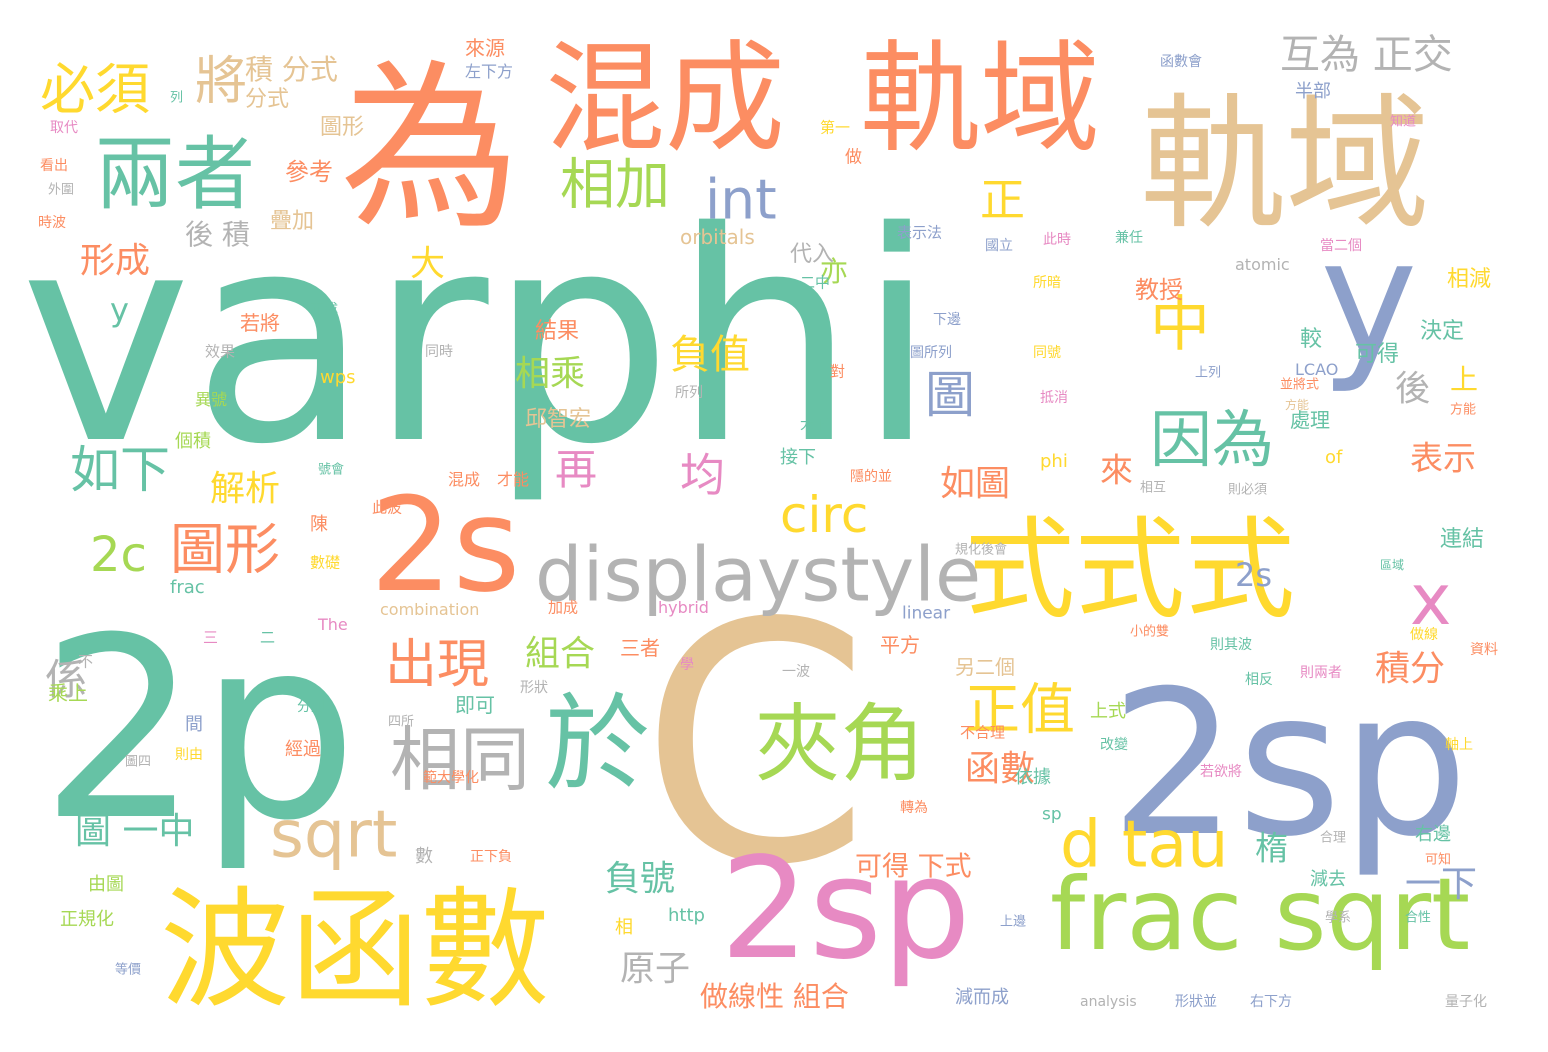 The height and width of the screenshot is (1052, 1548). What do you see at coordinates (913, 867) in the screenshot?
I see `cloud-word: 可得 下式` at bounding box center [913, 867].